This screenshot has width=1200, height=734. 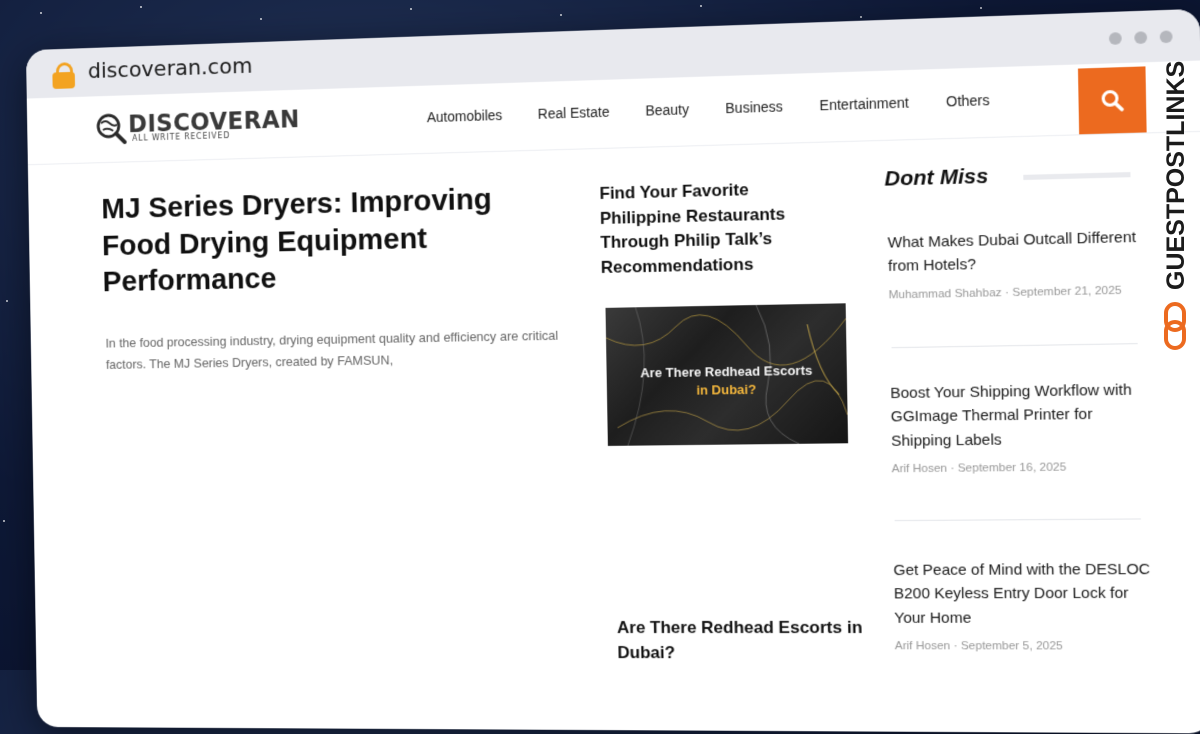 I want to click on nav-item-beauty: Beauty, so click(x=667, y=109).